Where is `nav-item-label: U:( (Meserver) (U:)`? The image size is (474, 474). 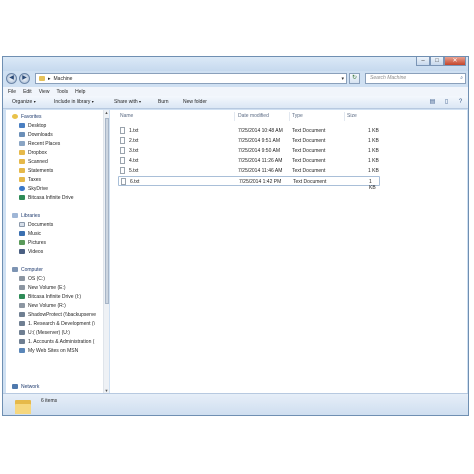 nav-item-label: U:( (Meserver) (U:) is located at coordinates (49, 332).